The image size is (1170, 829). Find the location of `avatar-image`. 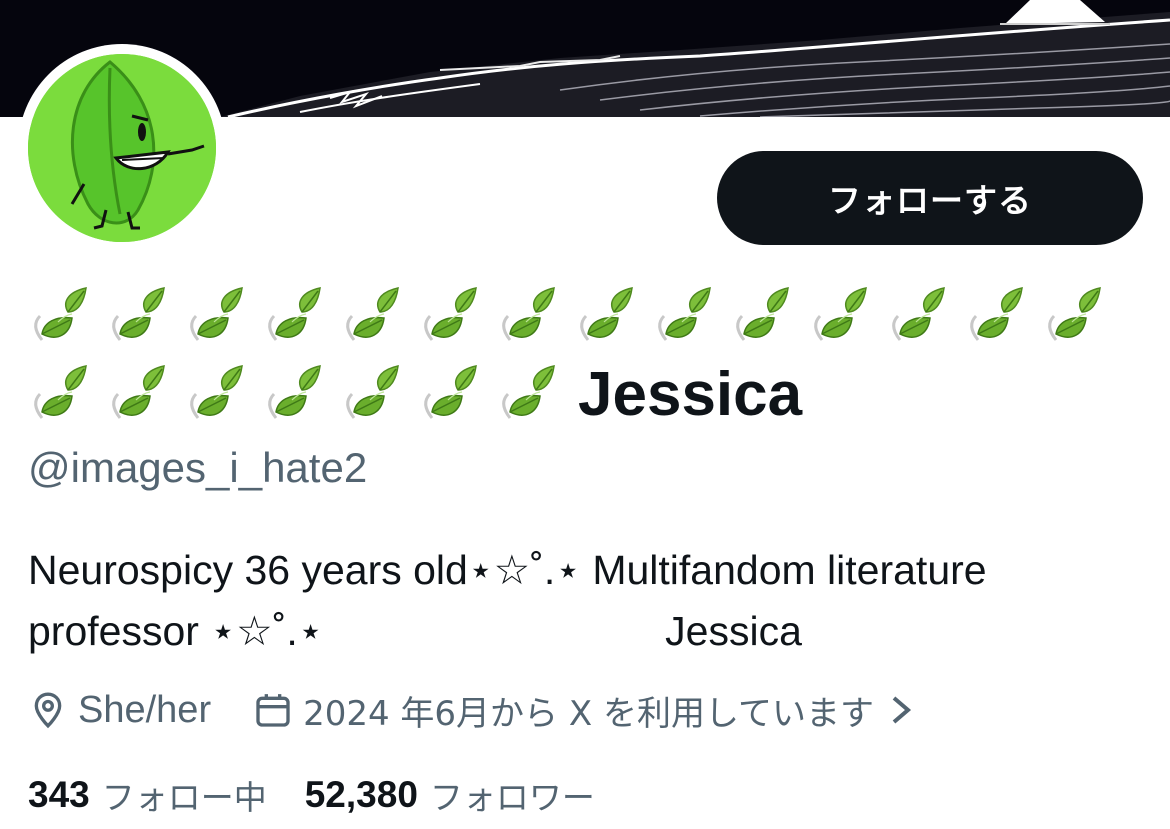

avatar-image is located at coordinates (122, 148).